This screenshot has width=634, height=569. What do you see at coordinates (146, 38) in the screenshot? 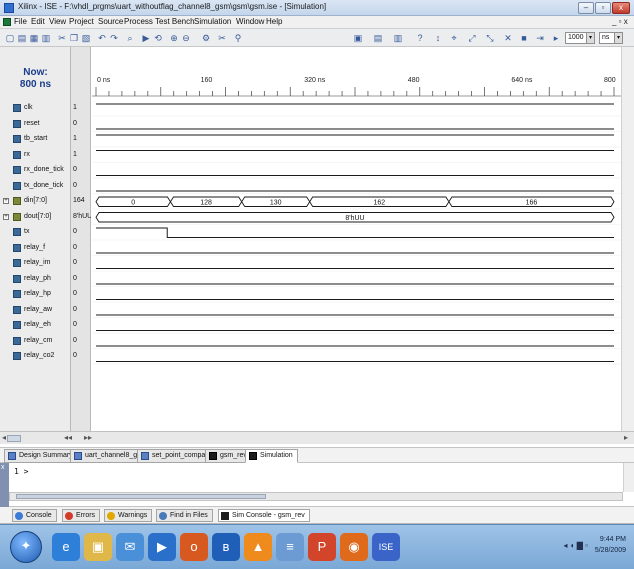
I see `run-icon: ▶` at bounding box center [146, 38].